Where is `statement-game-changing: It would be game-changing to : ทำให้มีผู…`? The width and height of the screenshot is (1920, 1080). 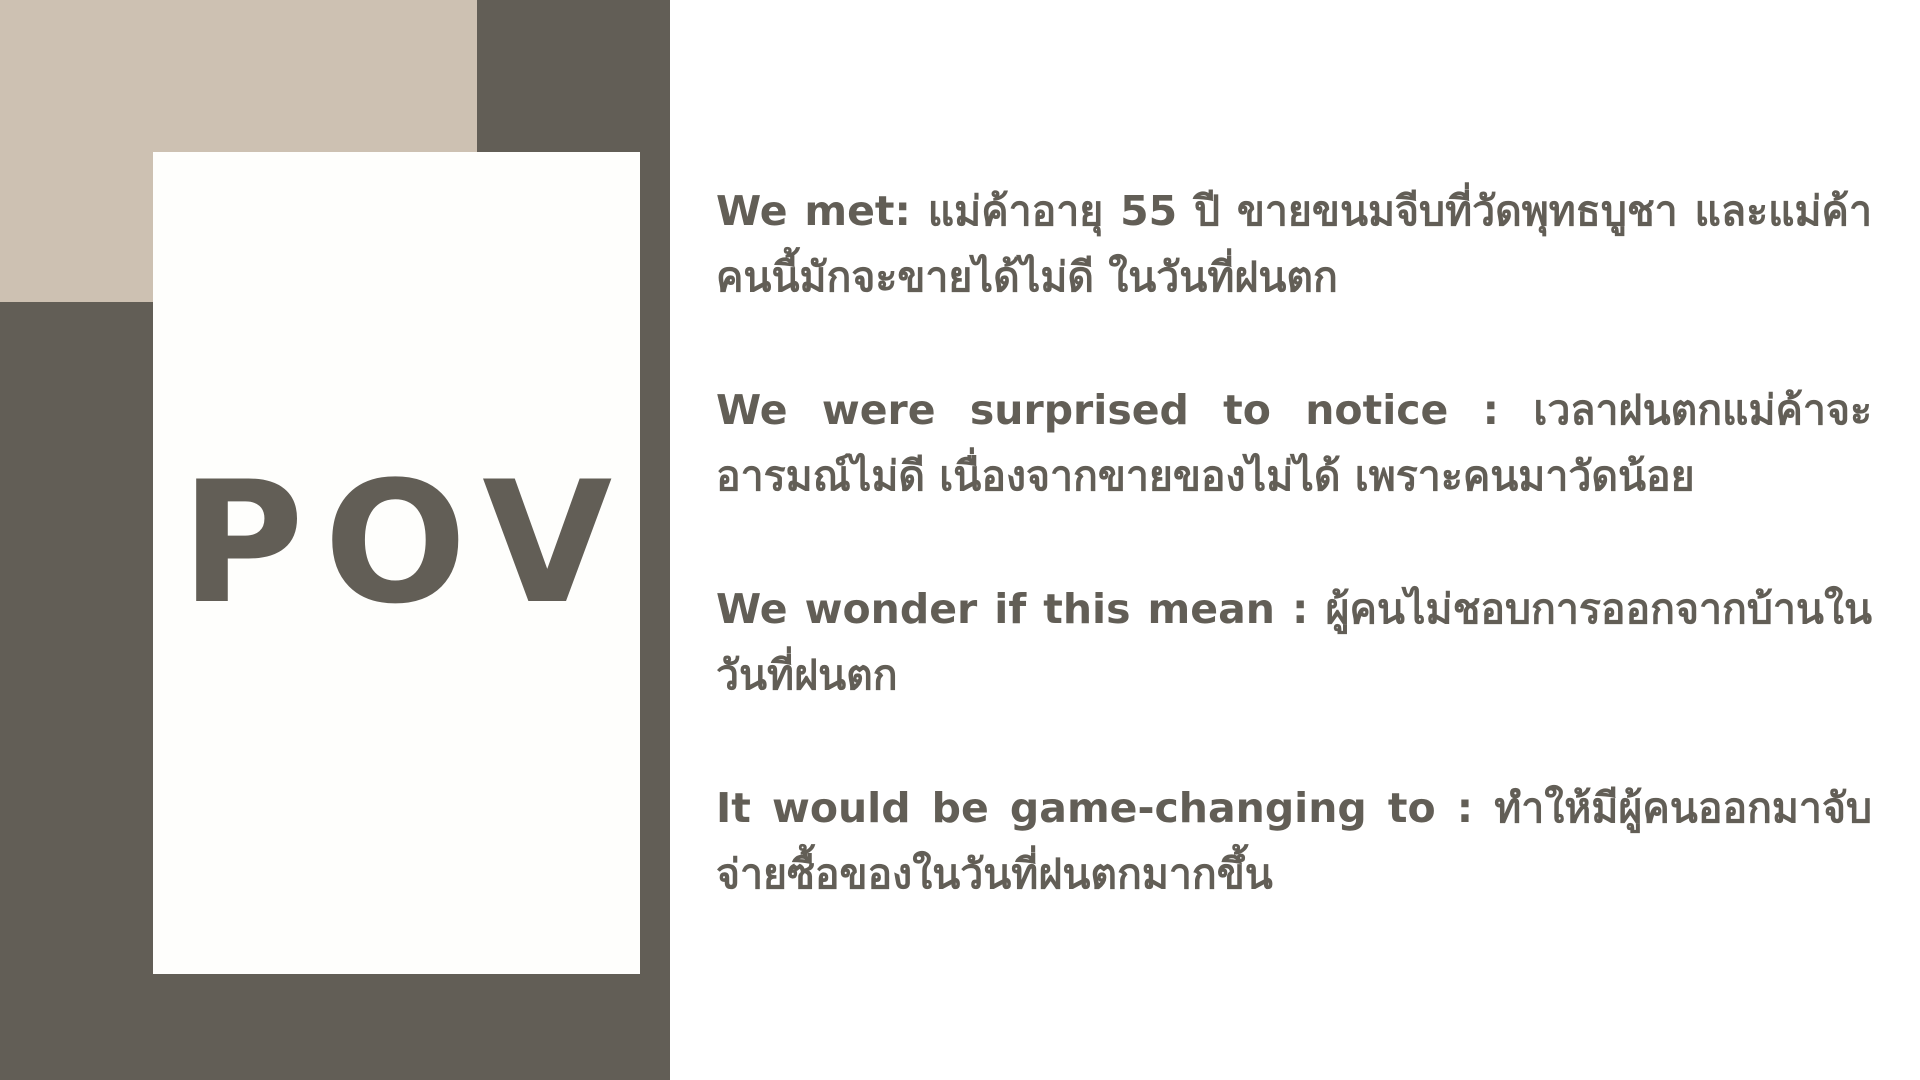 statement-game-changing: It would be game-changing to : ทำให้มีผู… is located at coordinates (1294, 841).